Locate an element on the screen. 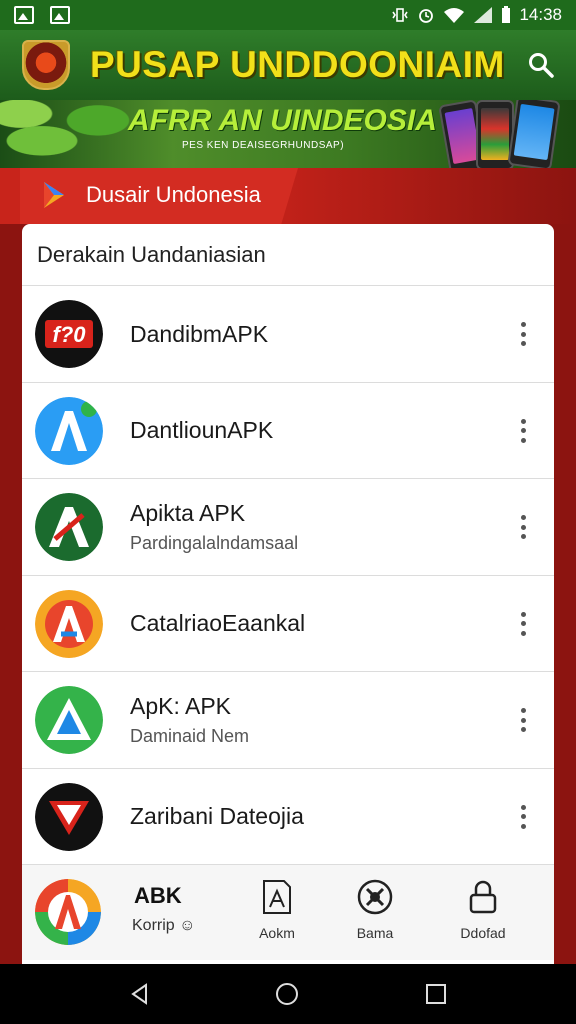 This screenshot has width=576, height=1024. list-item: Apikta APK Pardingalalndamsaal is located at coordinates (288, 527).